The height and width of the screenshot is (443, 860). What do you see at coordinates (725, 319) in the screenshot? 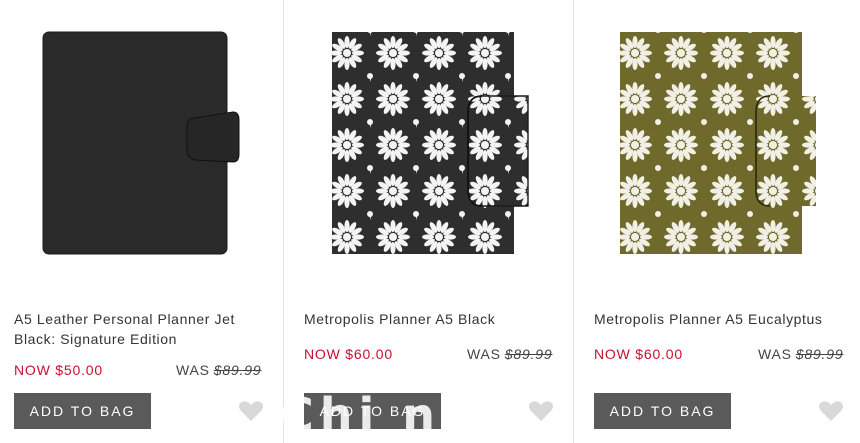
I see `product-title: Metropolis Planner A5 Eucalyptus` at bounding box center [725, 319].